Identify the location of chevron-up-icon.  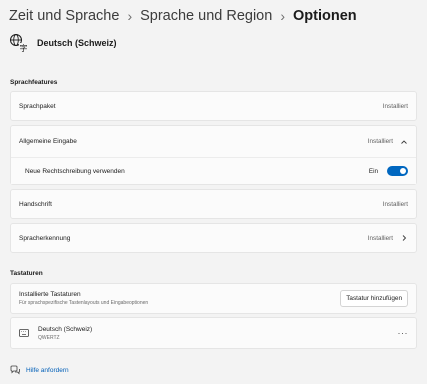
(404, 142).